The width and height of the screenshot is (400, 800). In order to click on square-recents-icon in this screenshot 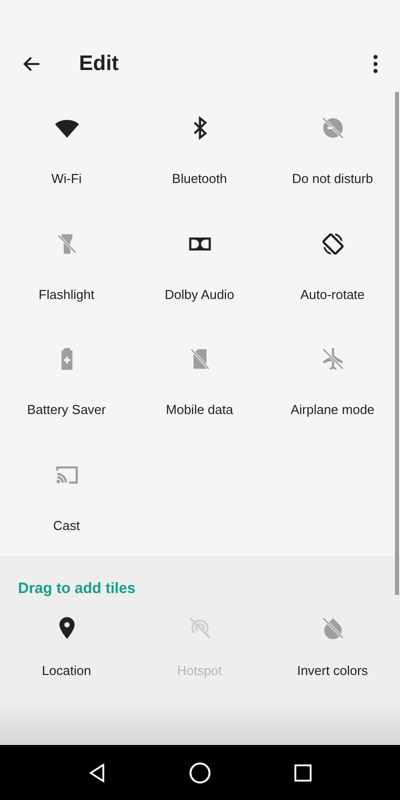, I will do `click(303, 773)`.